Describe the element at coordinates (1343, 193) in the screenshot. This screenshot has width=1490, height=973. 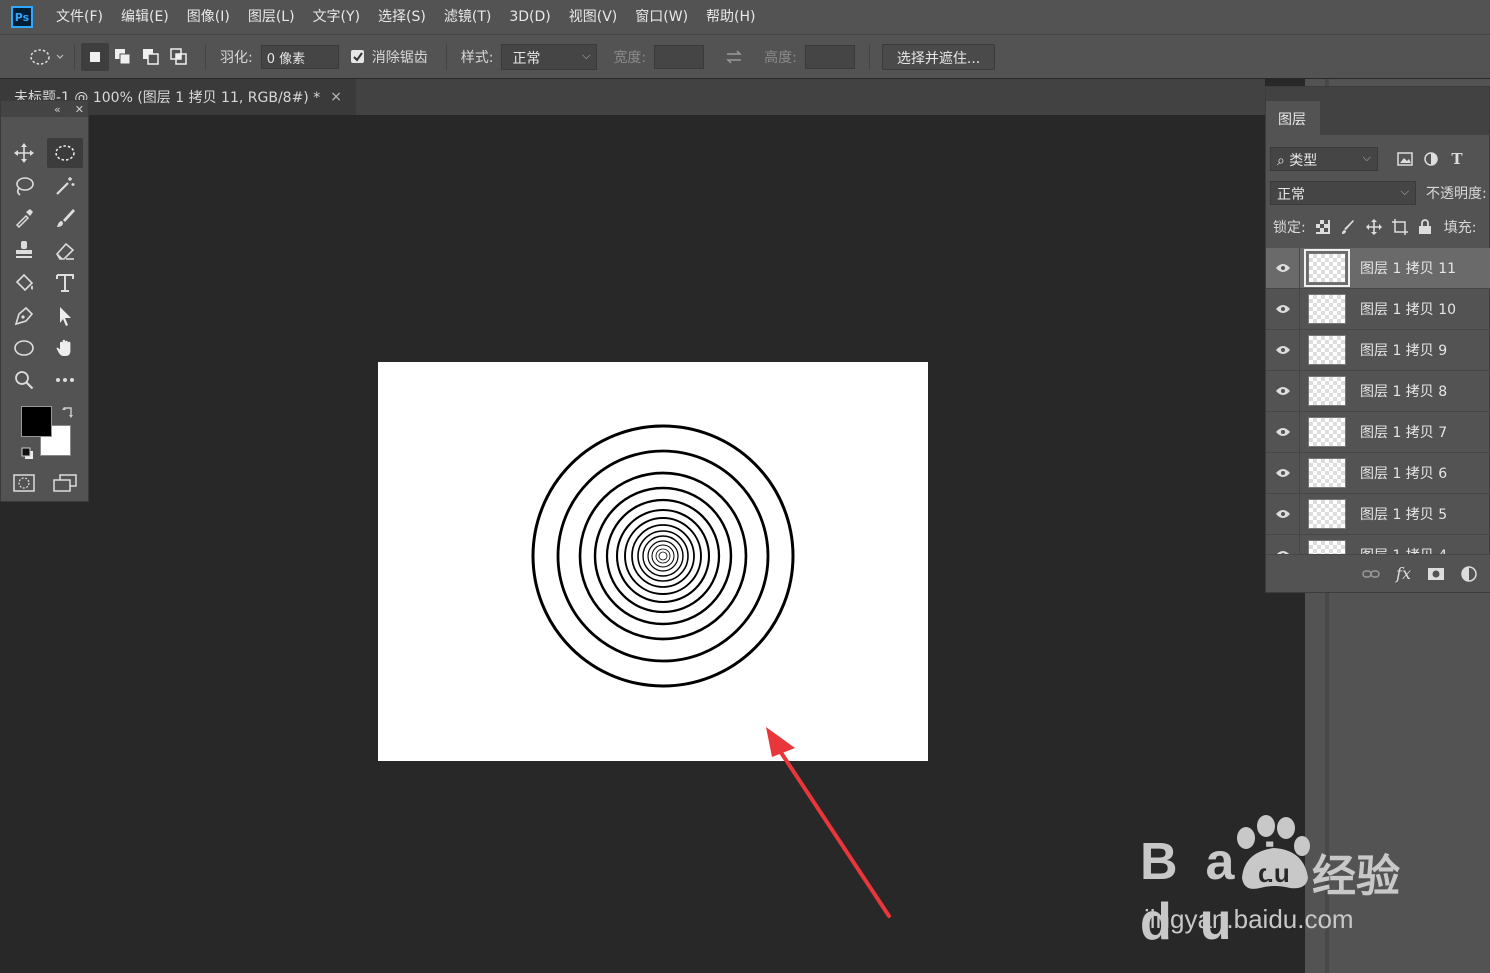
I see `blend-mode-select: 正常 ⌵` at that location.